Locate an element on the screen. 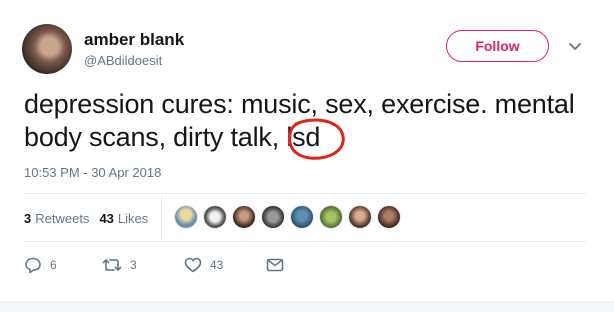 Image resolution: width=614 pixels, height=312 pixels. chevron-down-icon is located at coordinates (575, 47).